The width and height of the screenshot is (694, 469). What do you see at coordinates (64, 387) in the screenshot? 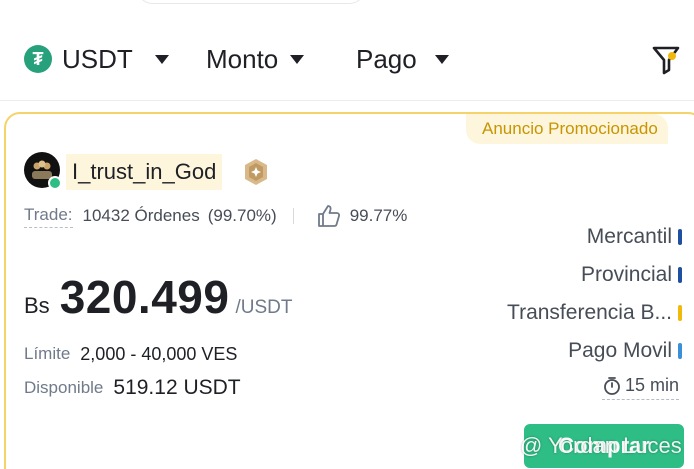
I see `available-label: Disponible` at bounding box center [64, 387].